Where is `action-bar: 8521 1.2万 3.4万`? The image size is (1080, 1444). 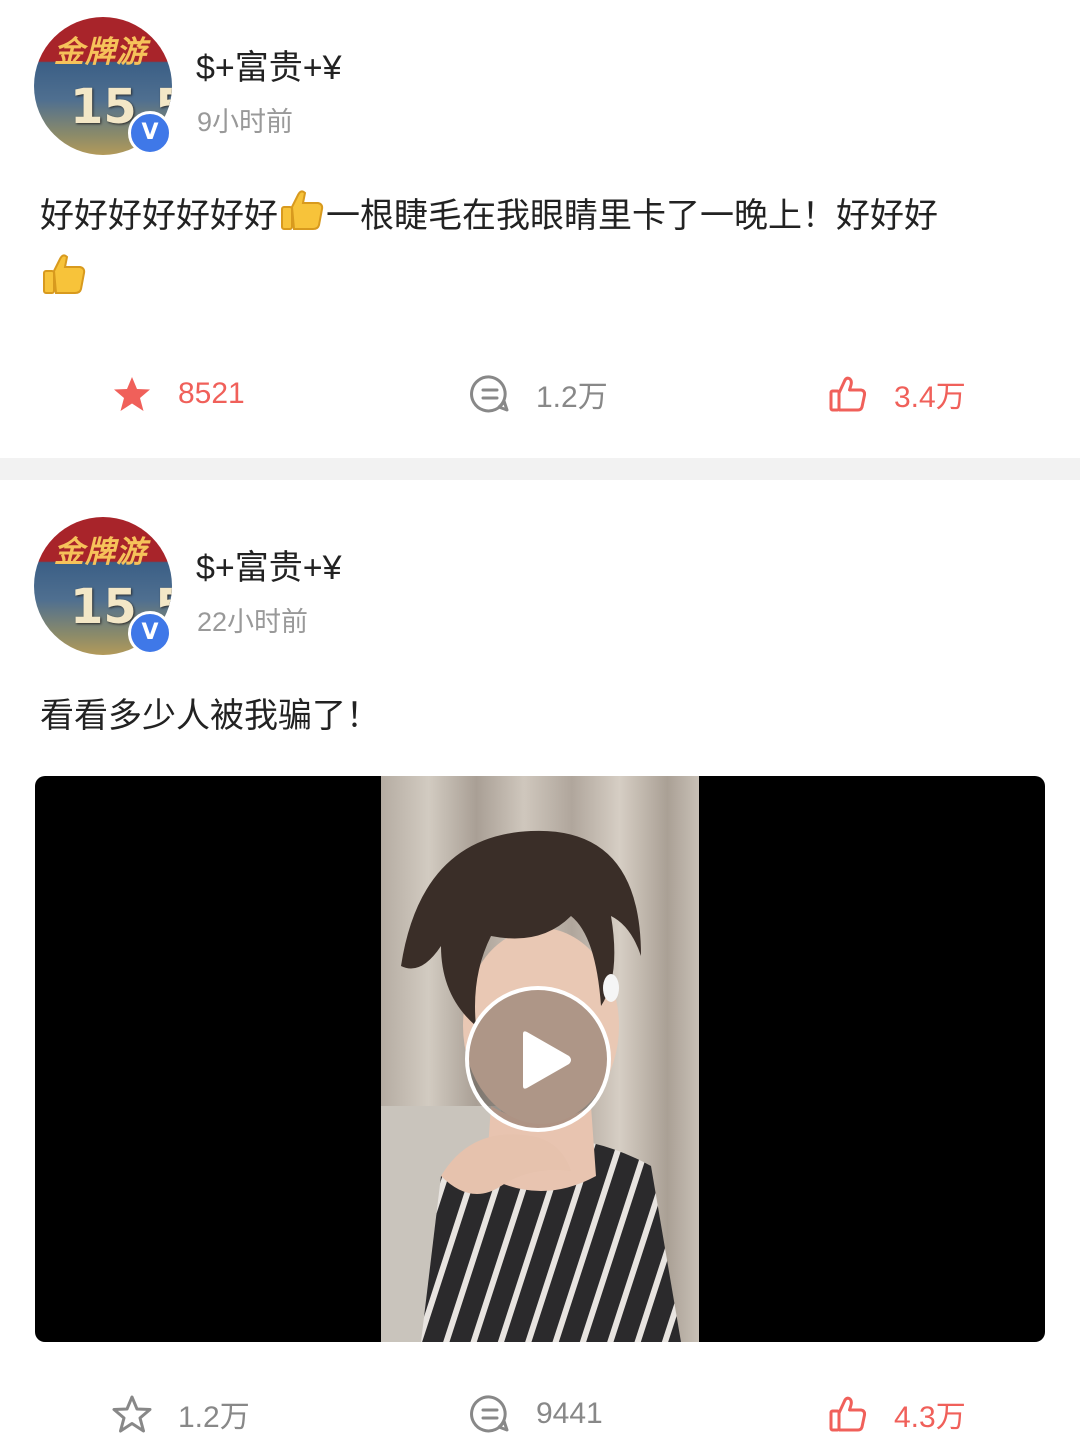
action-bar: 8521 1.2万 3.4万 is located at coordinates (540, 394).